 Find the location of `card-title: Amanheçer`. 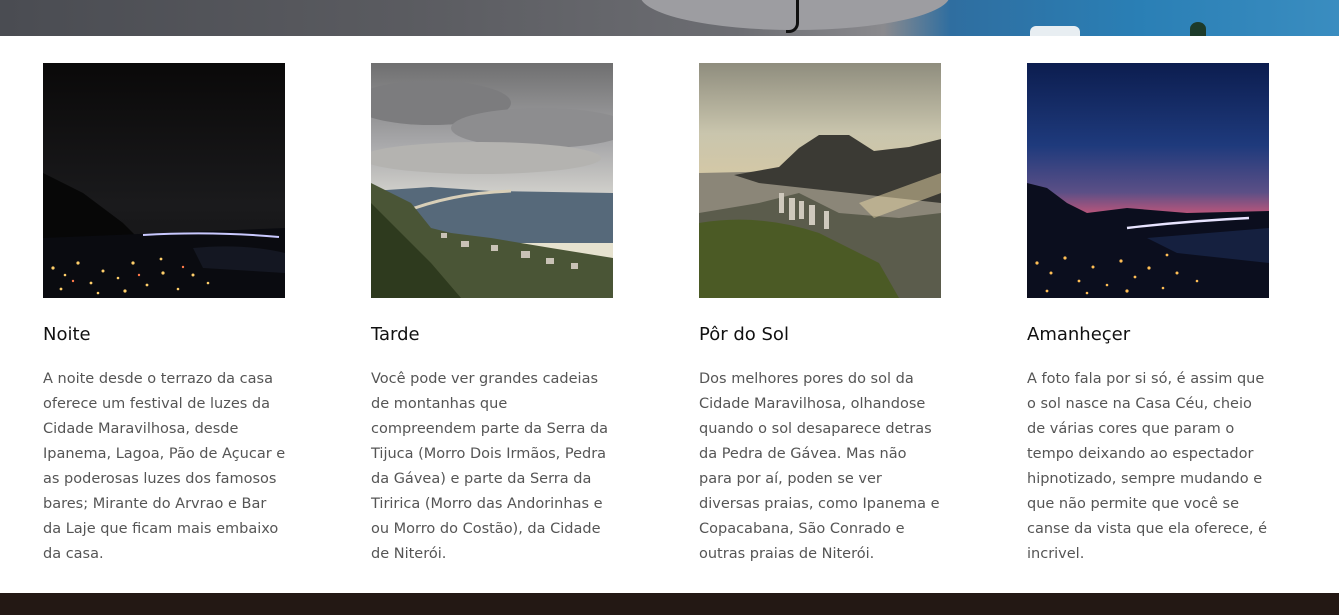

card-title: Amanheçer is located at coordinates (1079, 334).